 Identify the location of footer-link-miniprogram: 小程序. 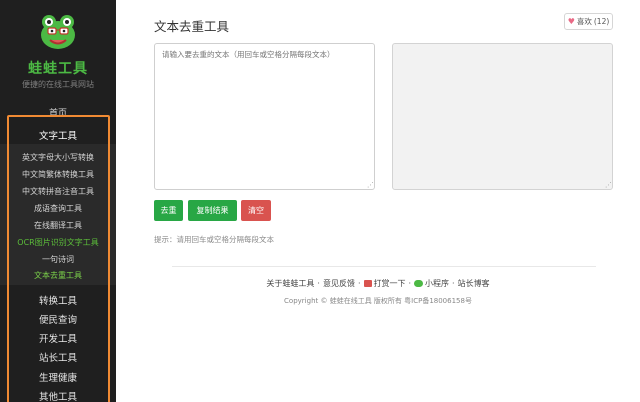
(431, 283).